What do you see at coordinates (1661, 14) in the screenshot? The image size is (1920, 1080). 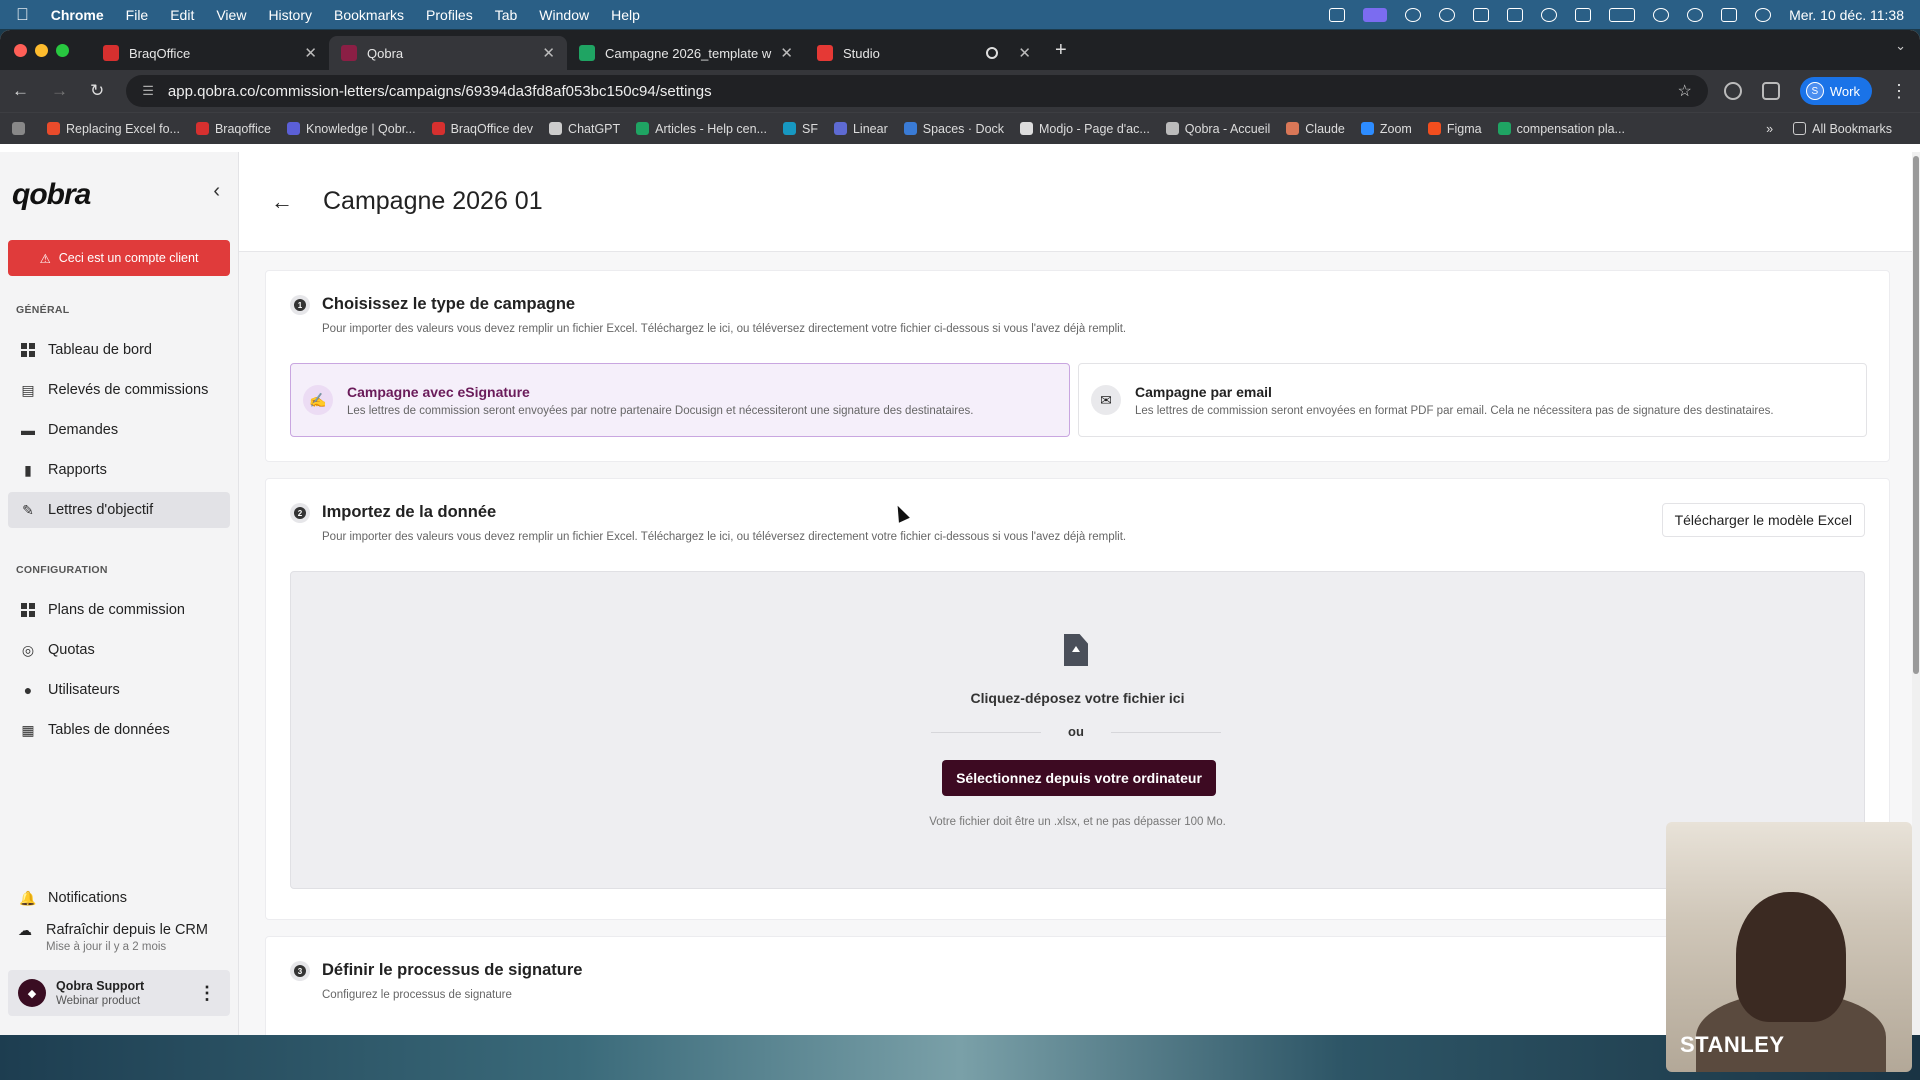 I see `wifi-icon` at bounding box center [1661, 14].